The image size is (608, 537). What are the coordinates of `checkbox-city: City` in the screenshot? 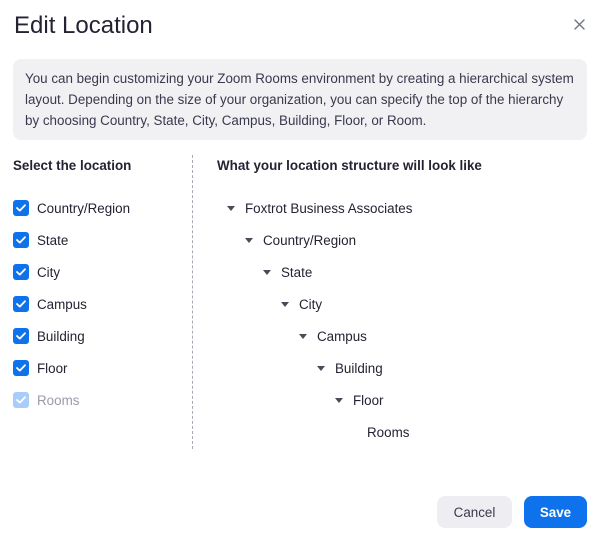 It's located at (36, 272).